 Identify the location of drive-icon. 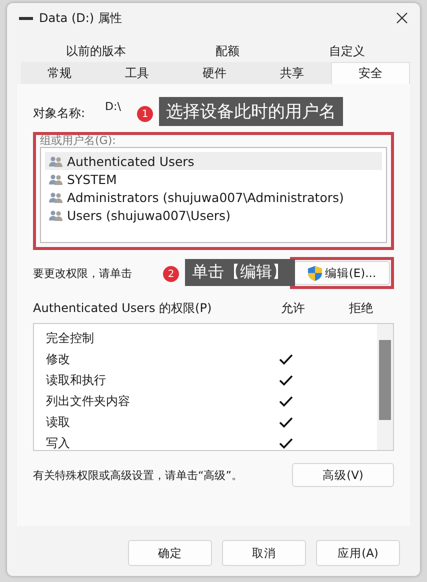
(26, 18).